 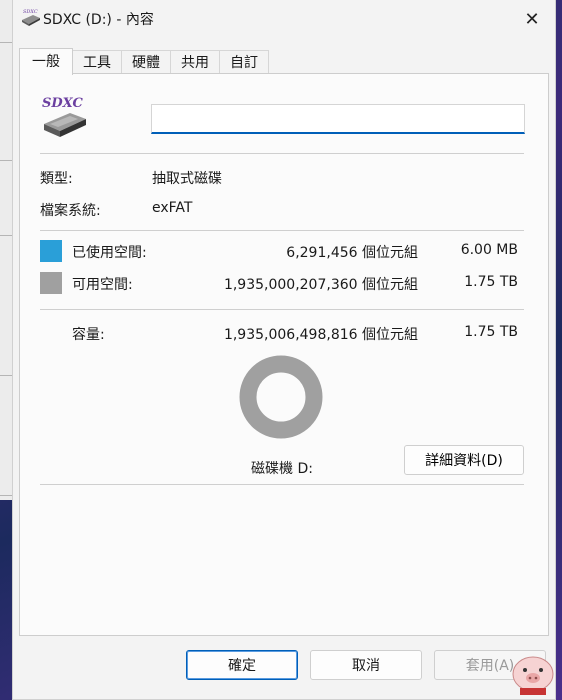 I want to click on type-value: 抽取式磁碟, so click(x=187, y=179).